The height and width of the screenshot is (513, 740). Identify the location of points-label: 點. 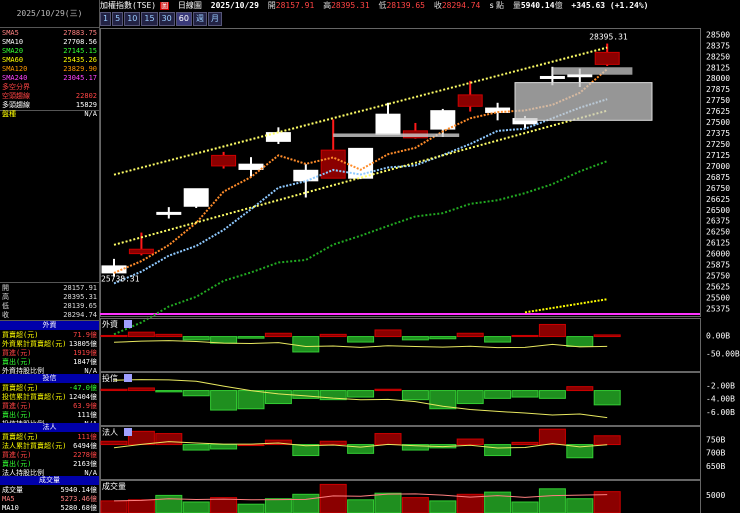
(500, 5).